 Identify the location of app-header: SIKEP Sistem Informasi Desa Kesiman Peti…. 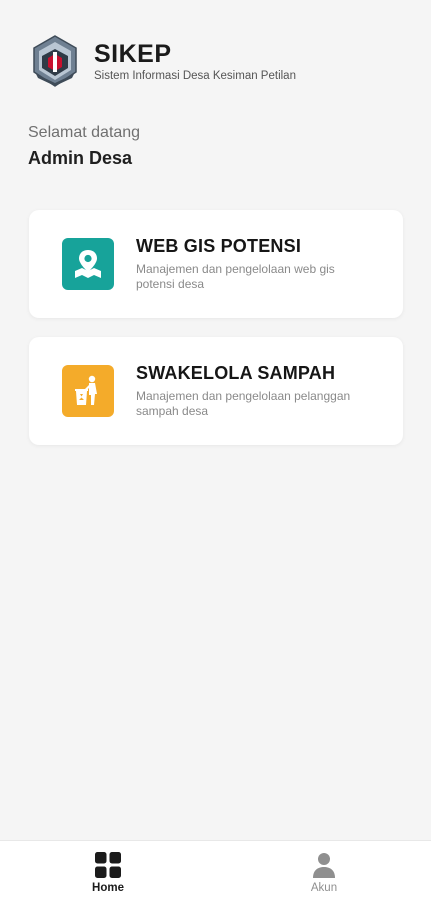
(162, 61).